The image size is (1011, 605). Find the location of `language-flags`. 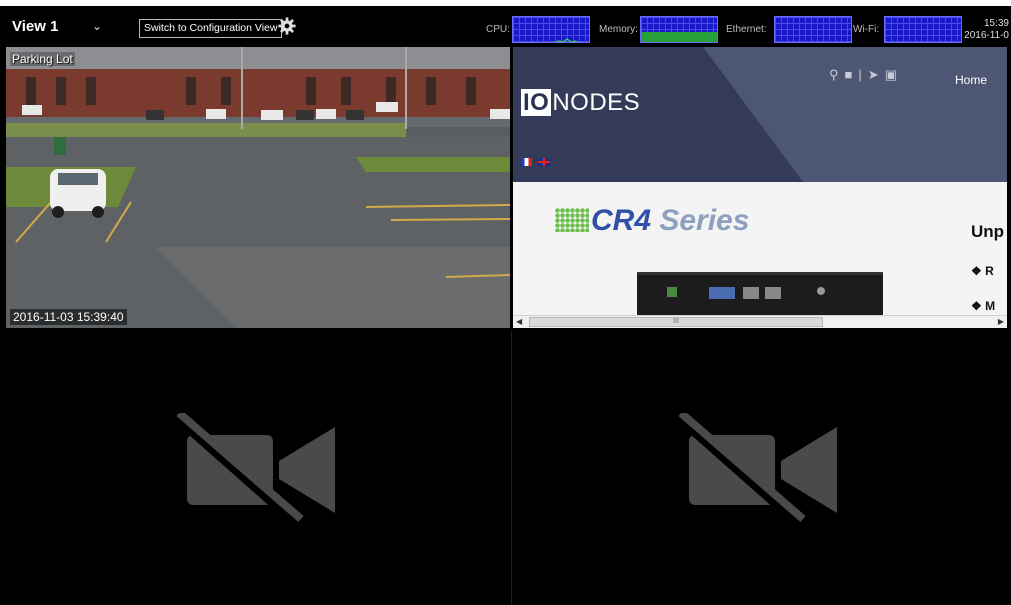

language-flags is located at coordinates (535, 163).